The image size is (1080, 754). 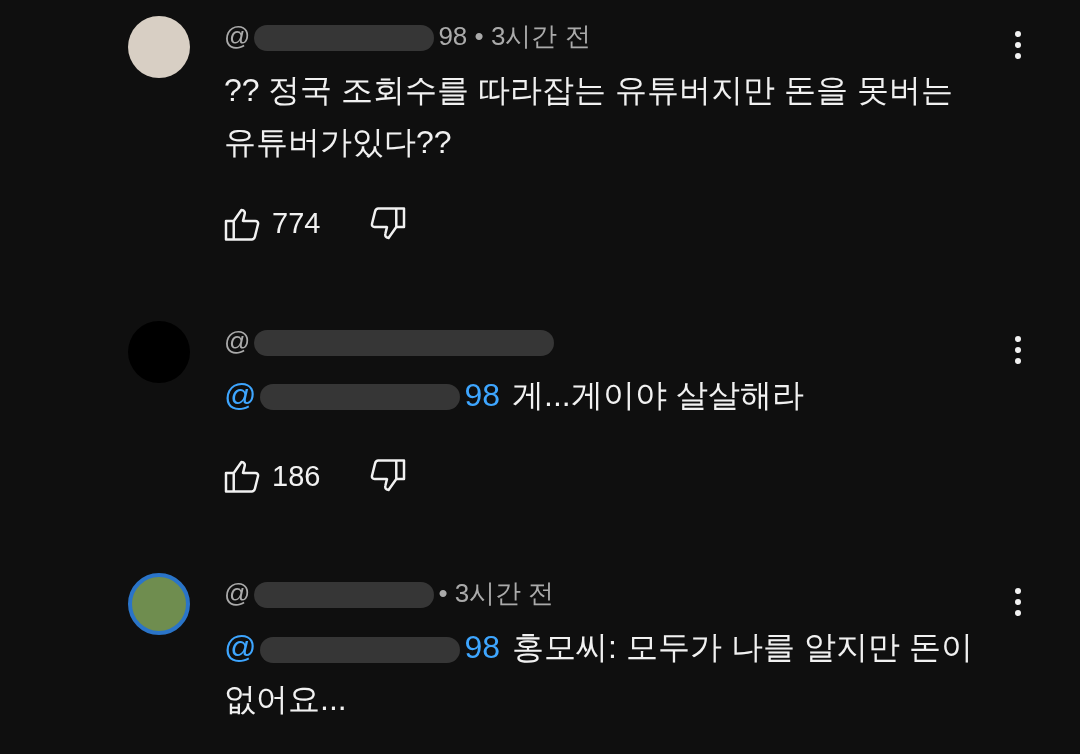 I want to click on comment-text: ?? 정국 조회수를 따라잡는 유튜버지만 돈을 못버는 유튜버가있다??, so click(x=589, y=116).